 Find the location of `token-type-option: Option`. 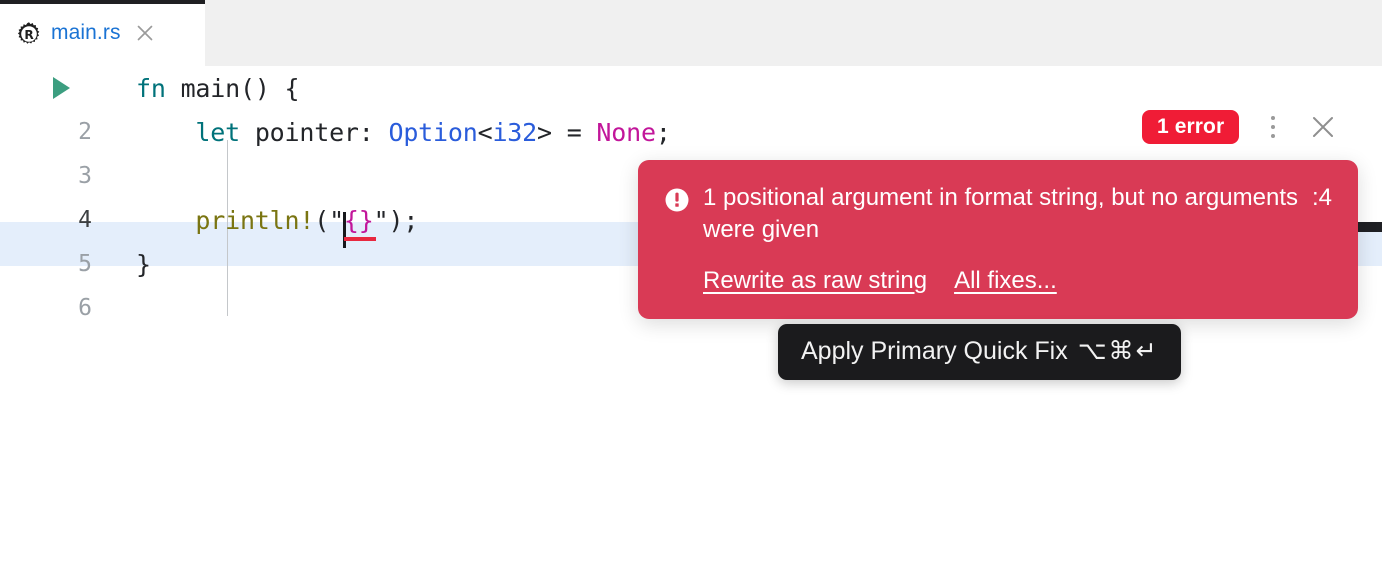

token-type-option: Option is located at coordinates (433, 132).